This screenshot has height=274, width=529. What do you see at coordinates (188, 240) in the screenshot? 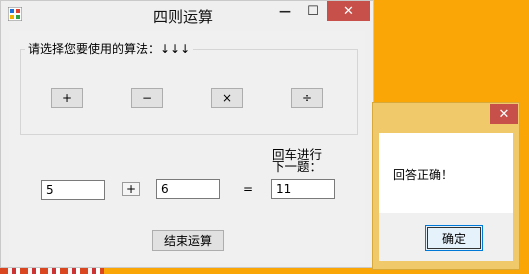
I see `end-calculation-button: 结束运算` at bounding box center [188, 240].